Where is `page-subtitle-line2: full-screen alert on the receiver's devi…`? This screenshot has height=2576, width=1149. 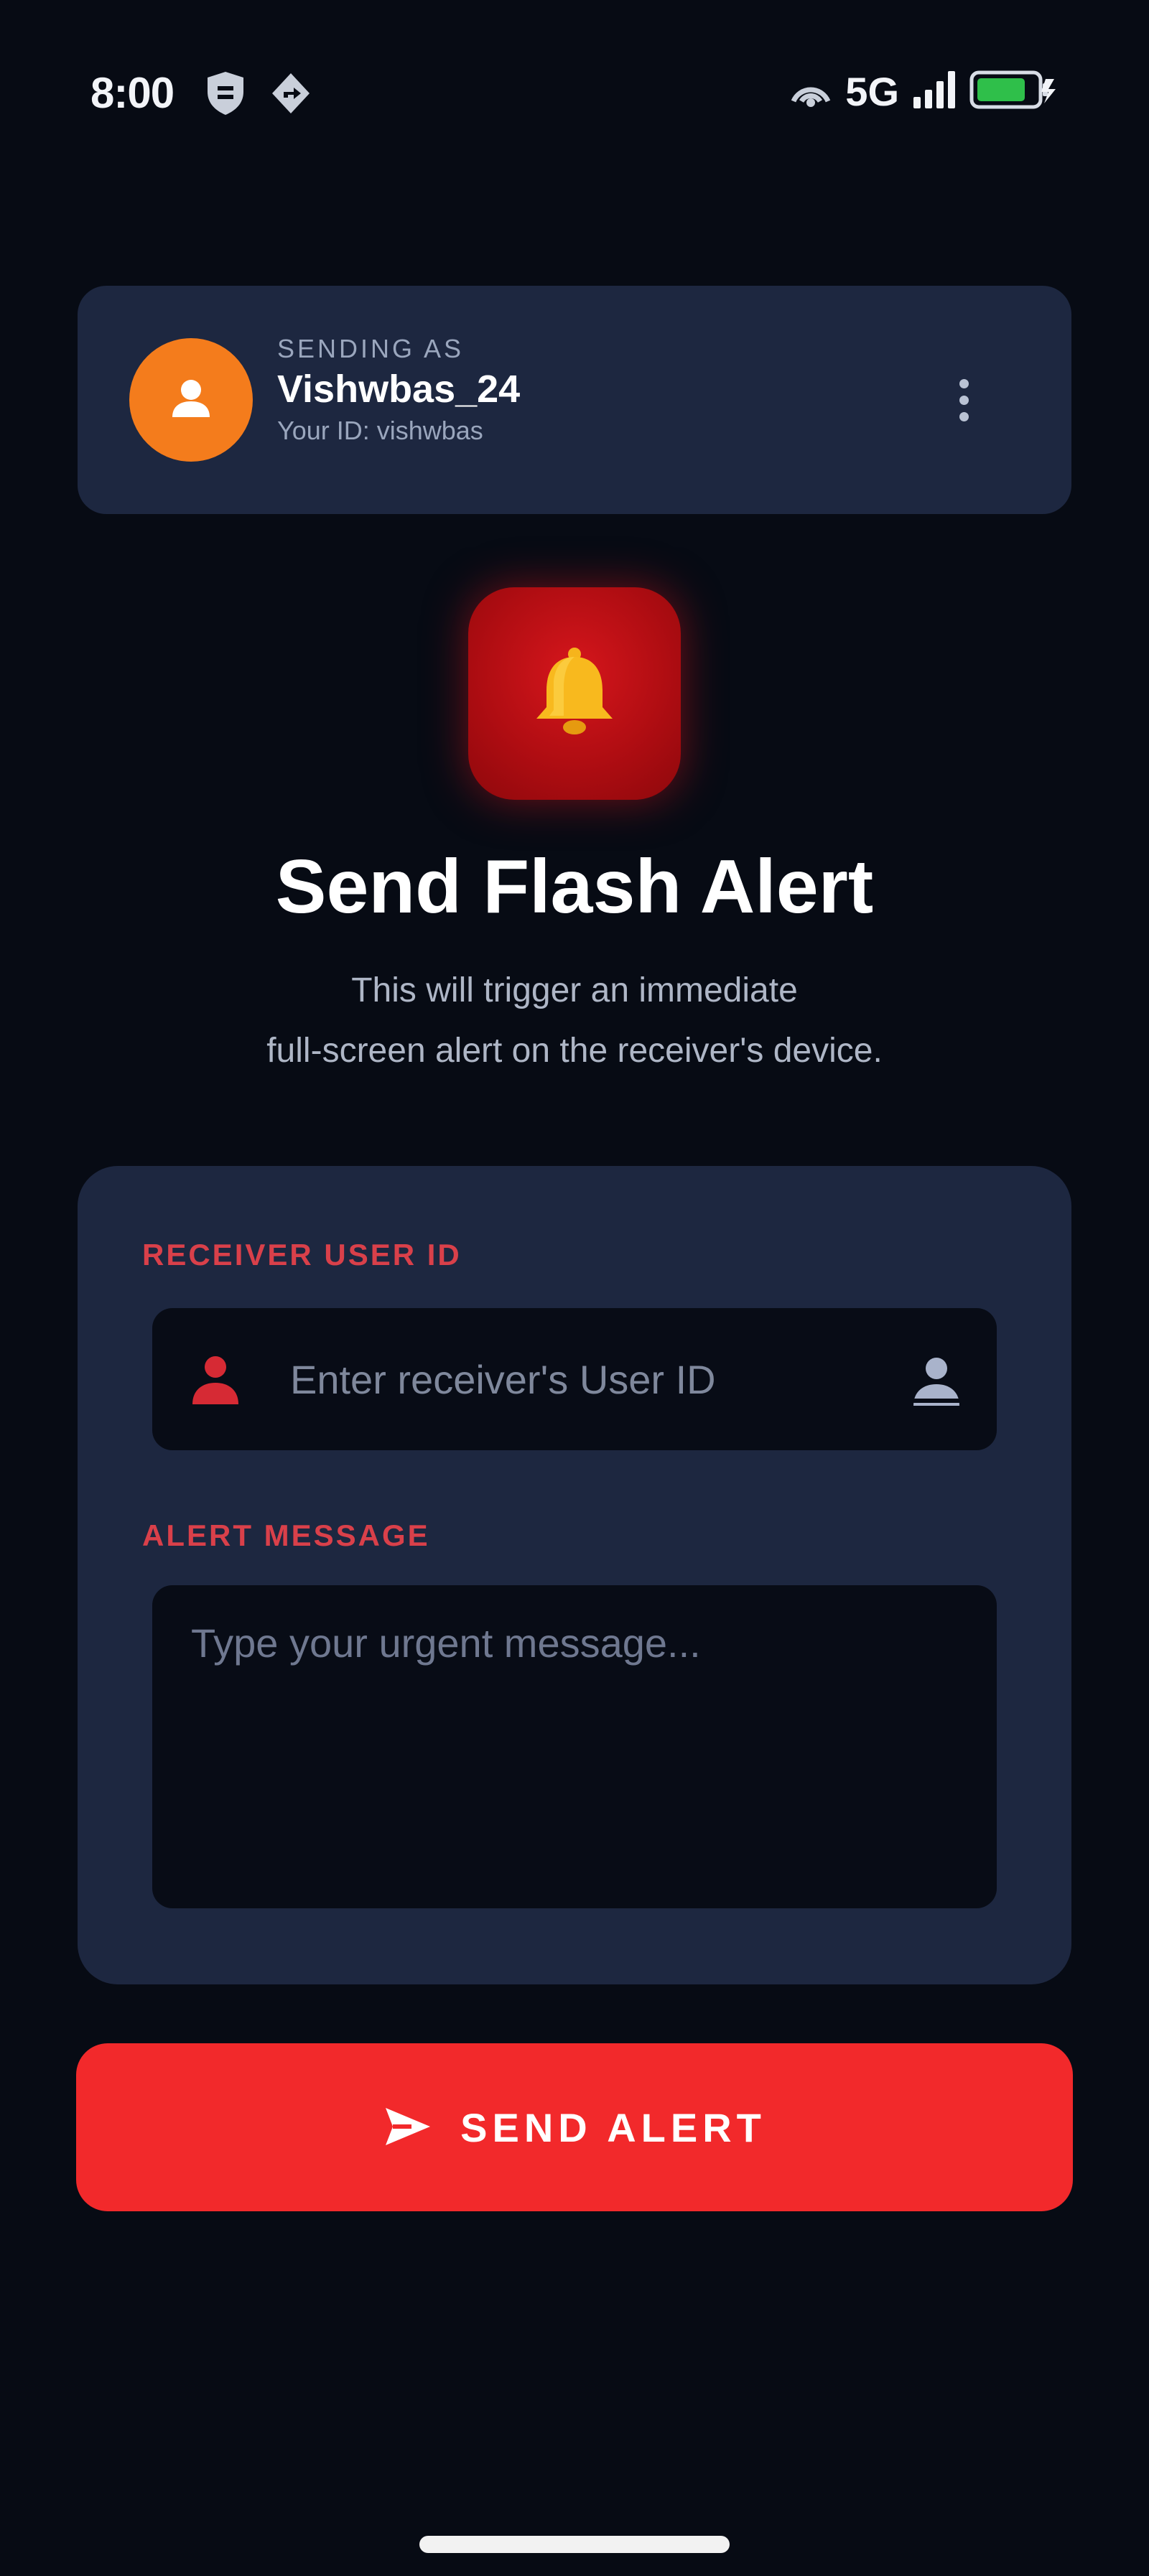 page-subtitle-line2: full-screen alert on the receiver's devi… is located at coordinates (574, 1051).